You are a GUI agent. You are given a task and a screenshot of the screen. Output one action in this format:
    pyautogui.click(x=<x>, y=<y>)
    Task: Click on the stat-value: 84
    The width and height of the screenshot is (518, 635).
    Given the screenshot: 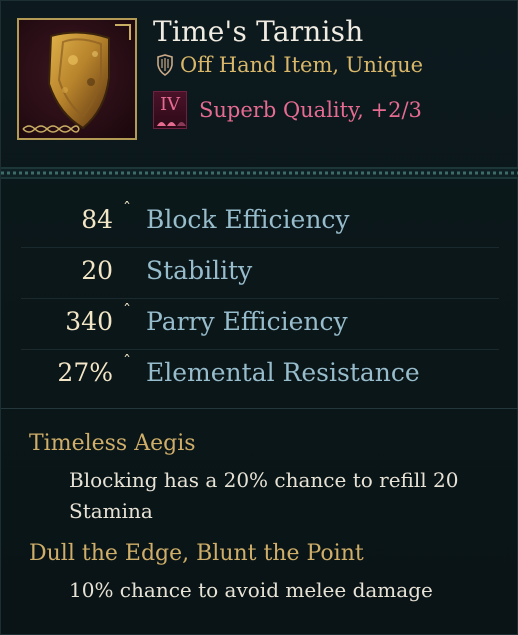 What is the action you would take?
    pyautogui.click(x=97, y=219)
    